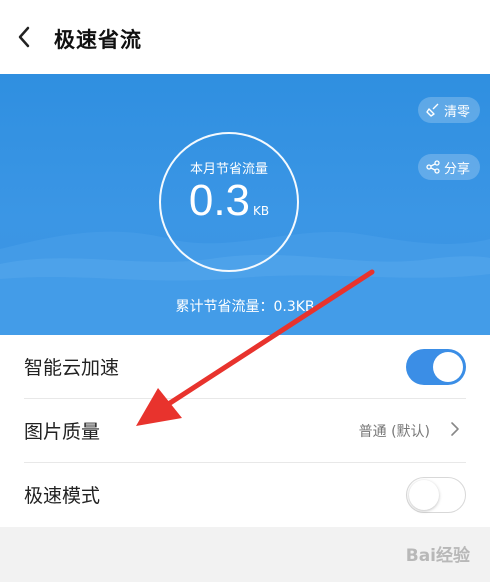 The width and height of the screenshot is (490, 582). What do you see at coordinates (437, 556) in the screenshot?
I see `watermark: Bai经验` at bounding box center [437, 556].